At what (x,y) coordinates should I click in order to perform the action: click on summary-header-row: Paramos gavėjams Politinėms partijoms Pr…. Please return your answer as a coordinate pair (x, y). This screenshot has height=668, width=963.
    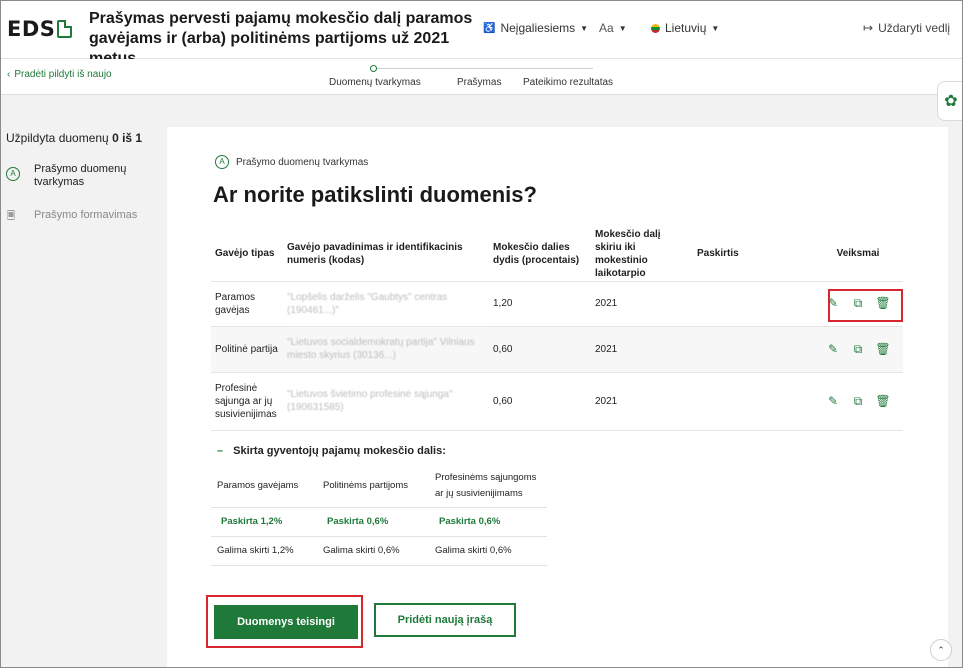
    Looking at the image, I should click on (379, 486).